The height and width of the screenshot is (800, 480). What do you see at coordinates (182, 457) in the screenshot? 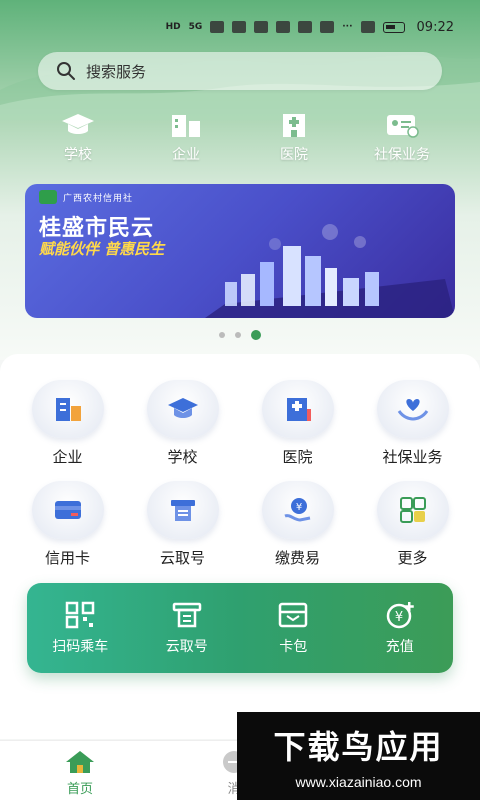
I see `service-label: 学校` at bounding box center [182, 457].